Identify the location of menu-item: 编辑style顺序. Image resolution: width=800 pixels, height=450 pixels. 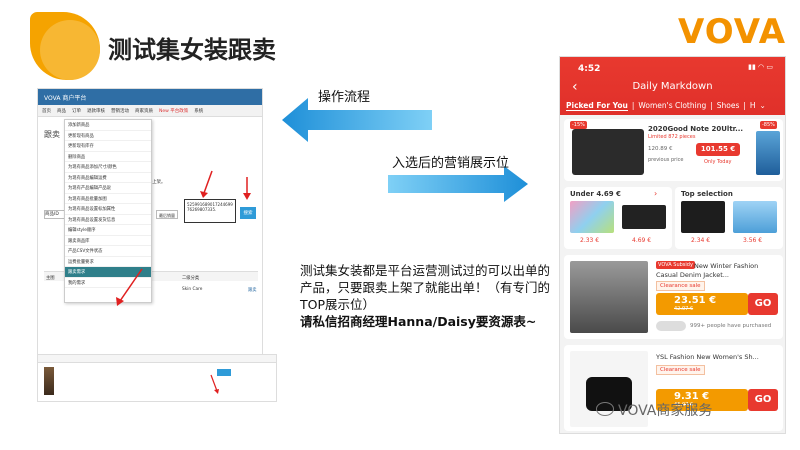
(108, 230).